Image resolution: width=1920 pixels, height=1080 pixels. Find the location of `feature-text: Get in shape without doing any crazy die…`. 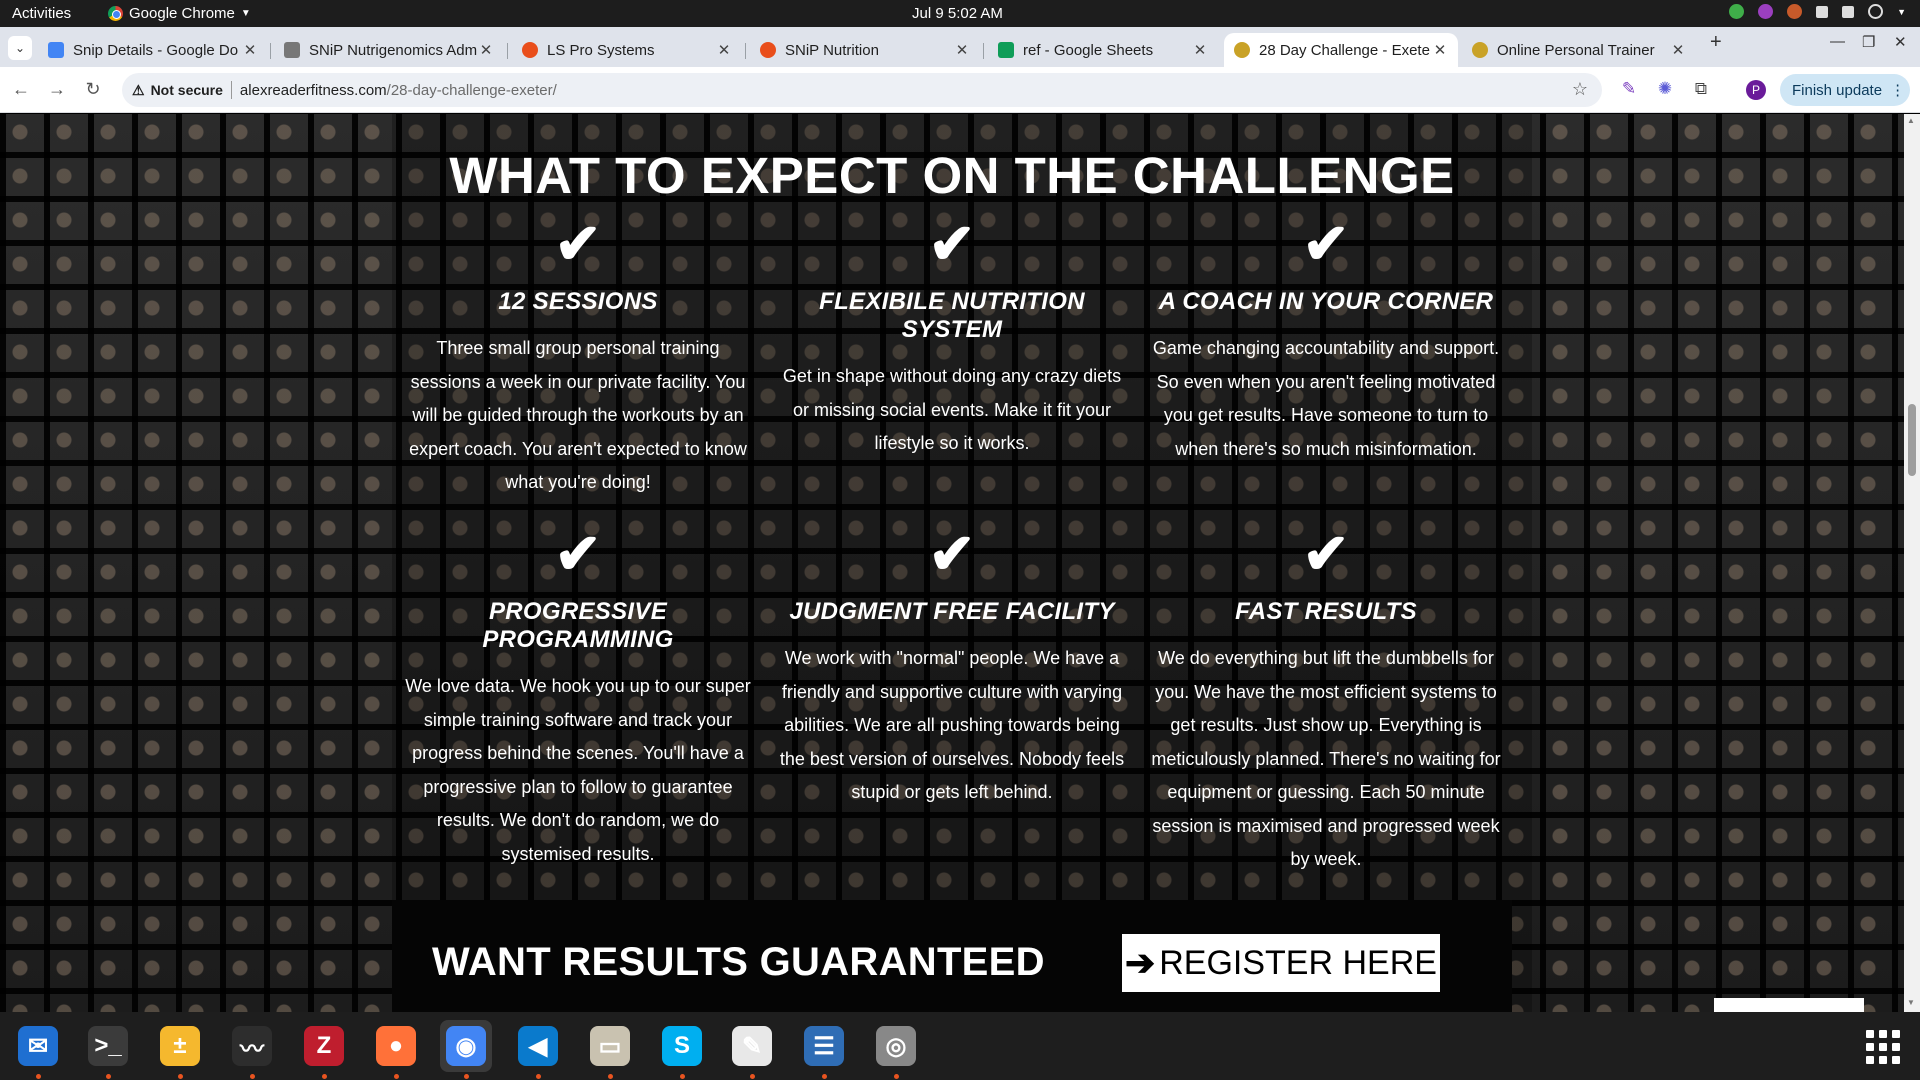

feature-text: Get in shape without doing any crazy die… is located at coordinates (952, 409).